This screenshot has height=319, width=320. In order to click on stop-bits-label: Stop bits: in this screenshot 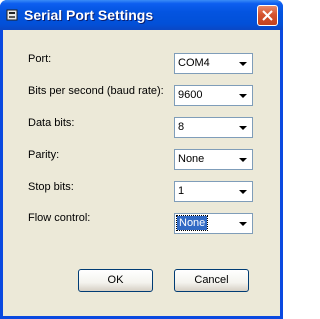, I will do `click(51, 187)`.